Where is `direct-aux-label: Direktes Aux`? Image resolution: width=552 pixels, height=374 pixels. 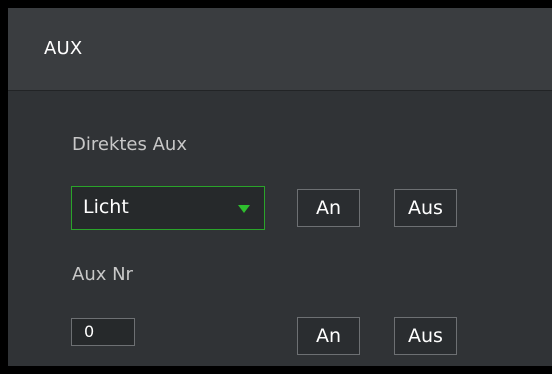 direct-aux-label: Direktes Aux is located at coordinates (129, 144).